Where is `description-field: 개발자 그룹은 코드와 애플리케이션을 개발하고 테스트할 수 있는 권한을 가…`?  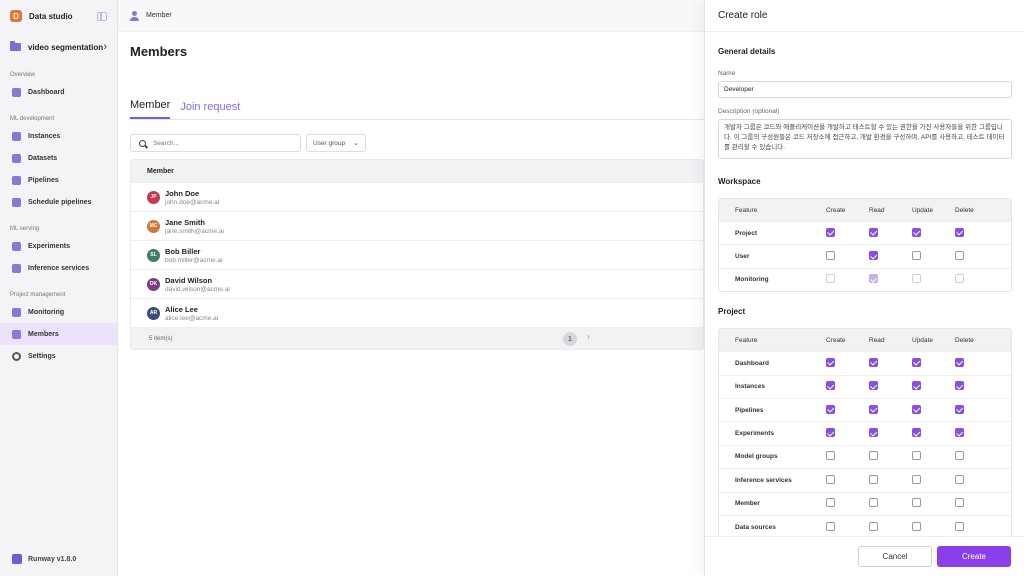
description-field: 개발자 그룹은 코드와 애플리케이션을 개발하고 테스트할 수 있는 권한을 가… is located at coordinates (865, 139).